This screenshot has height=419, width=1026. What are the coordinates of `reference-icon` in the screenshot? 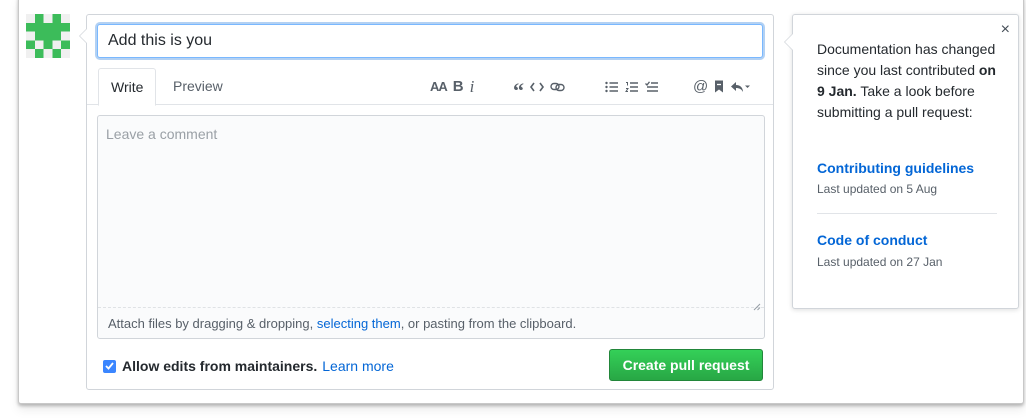 It's located at (719, 87).